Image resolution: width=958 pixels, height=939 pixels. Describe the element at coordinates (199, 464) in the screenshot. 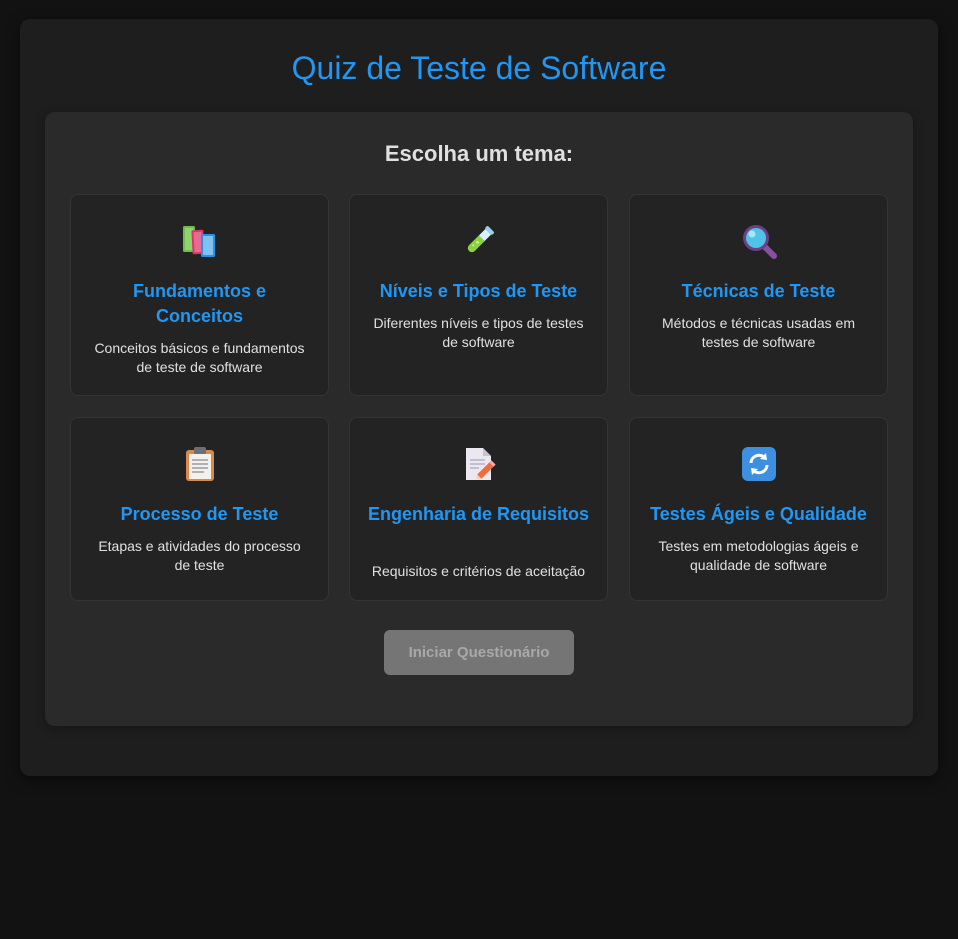

I see `clipboard-icon` at that location.